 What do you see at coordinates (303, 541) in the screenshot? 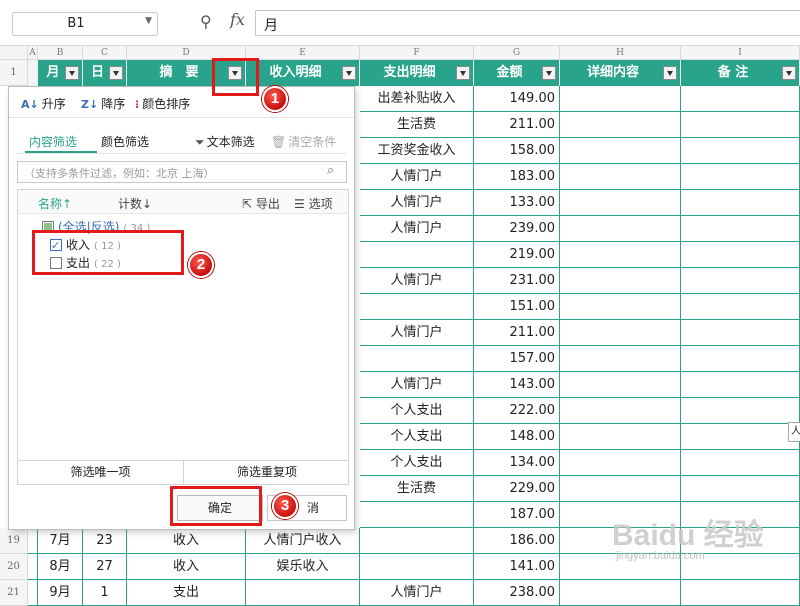
I see `cell-income: 人情门户收入` at bounding box center [303, 541].